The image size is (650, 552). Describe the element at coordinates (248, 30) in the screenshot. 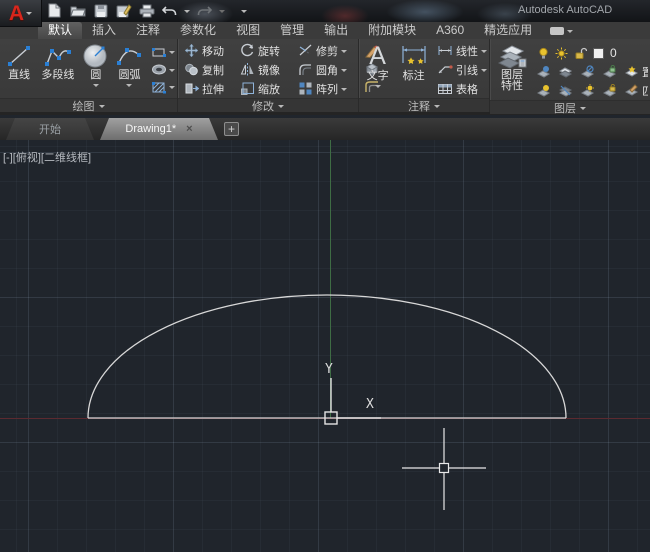

I see `ribbon-tab-view: 视图` at that location.